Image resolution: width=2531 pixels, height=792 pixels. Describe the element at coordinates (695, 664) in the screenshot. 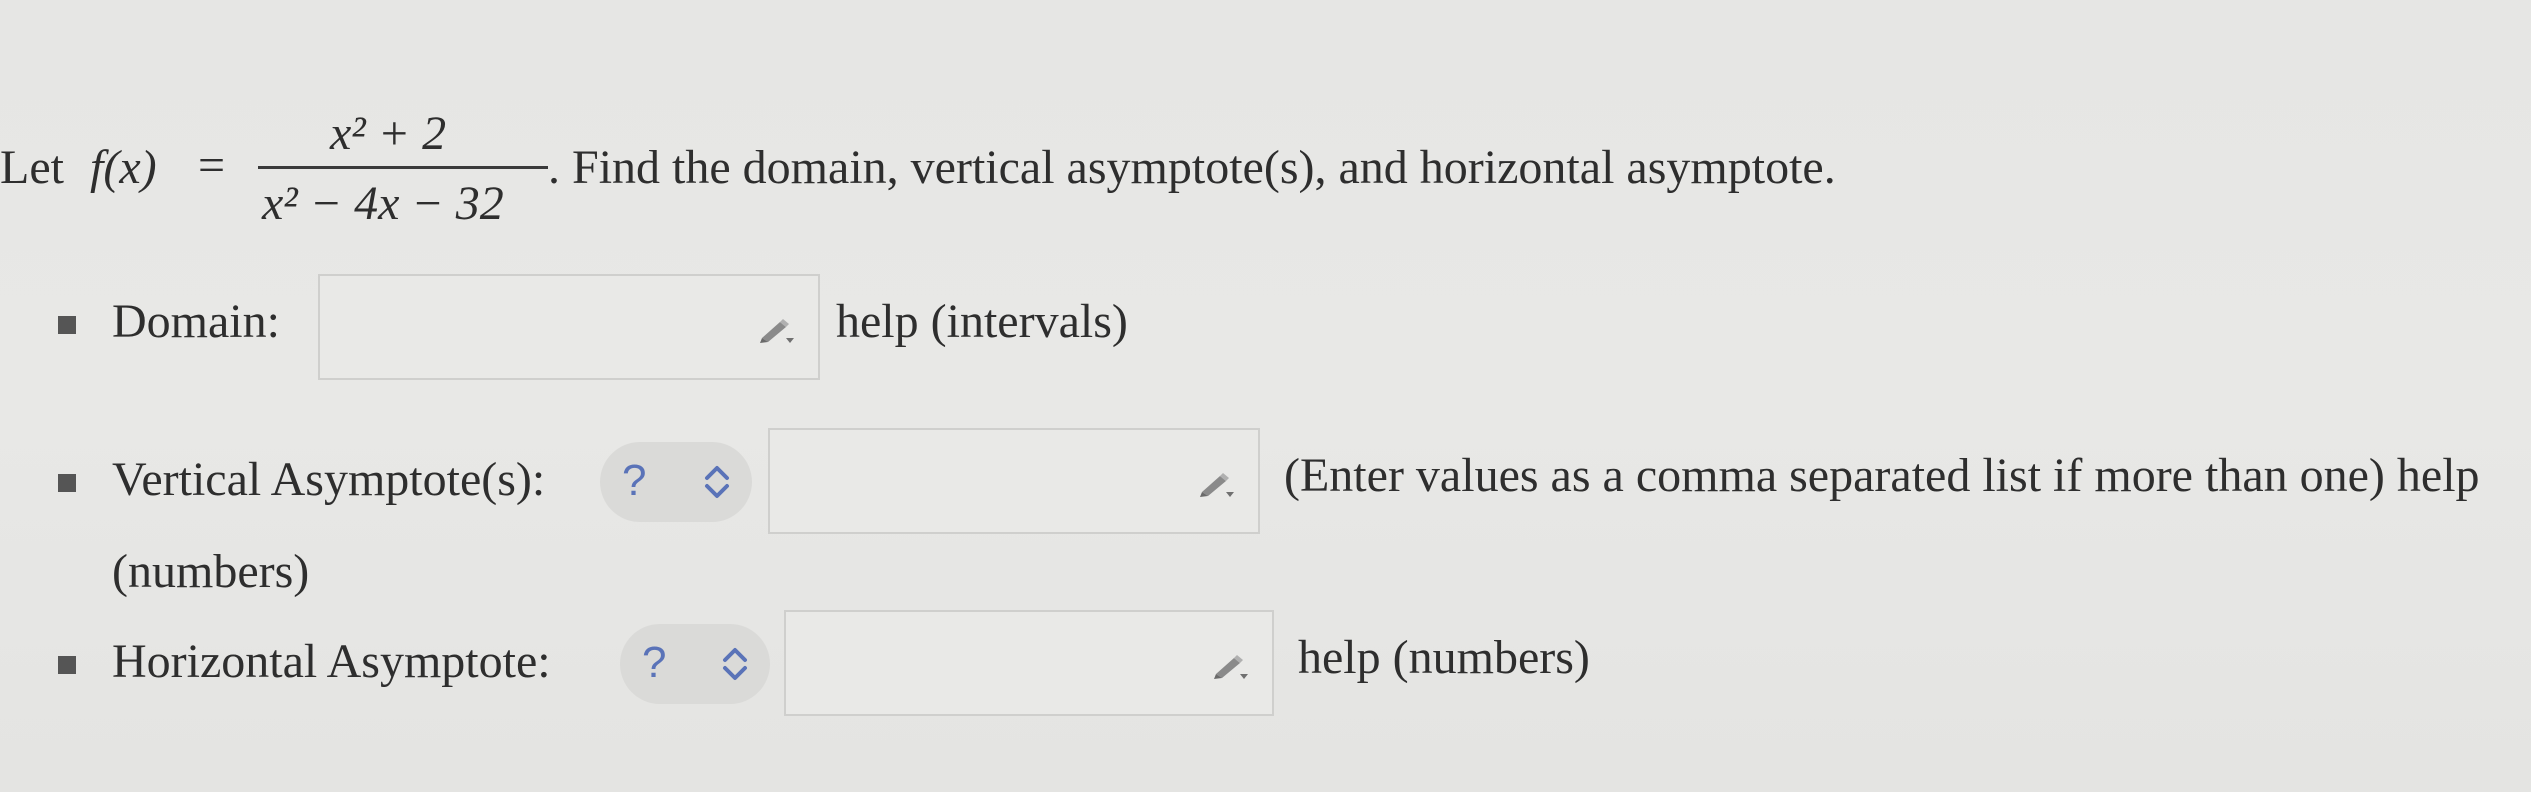

I see `horizontal-asymptote-selector: ?` at that location.